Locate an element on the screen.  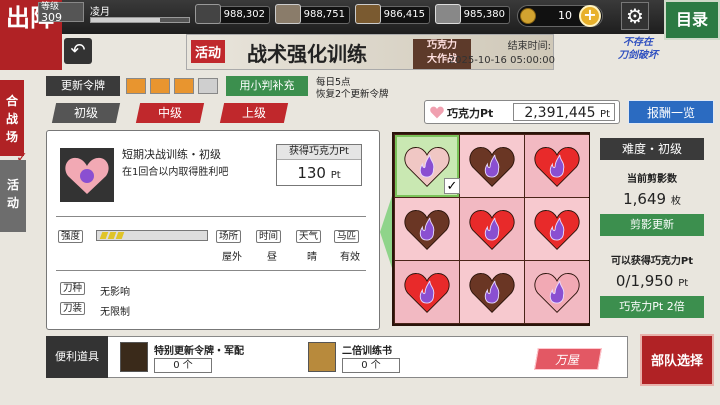
double-training-book-icon is located at coordinates (322, 357).